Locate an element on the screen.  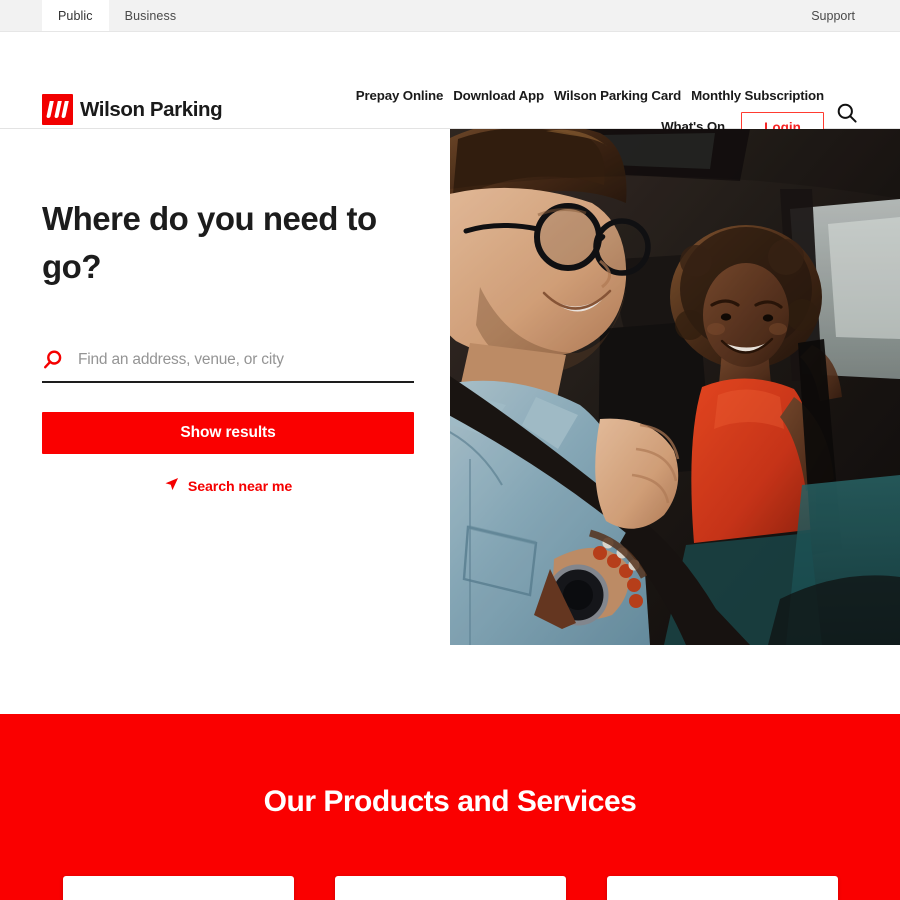
top-utility-bar: Public Business Support is located at coordinates (450, 16).